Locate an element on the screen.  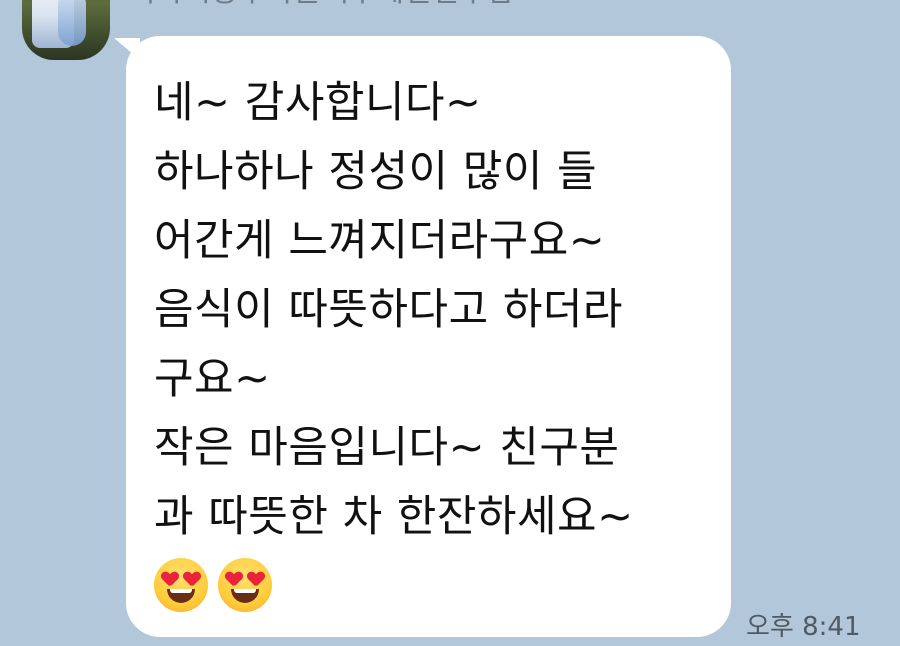
message-line: 네~ 감사합니다~ is located at coordinates (318, 103).